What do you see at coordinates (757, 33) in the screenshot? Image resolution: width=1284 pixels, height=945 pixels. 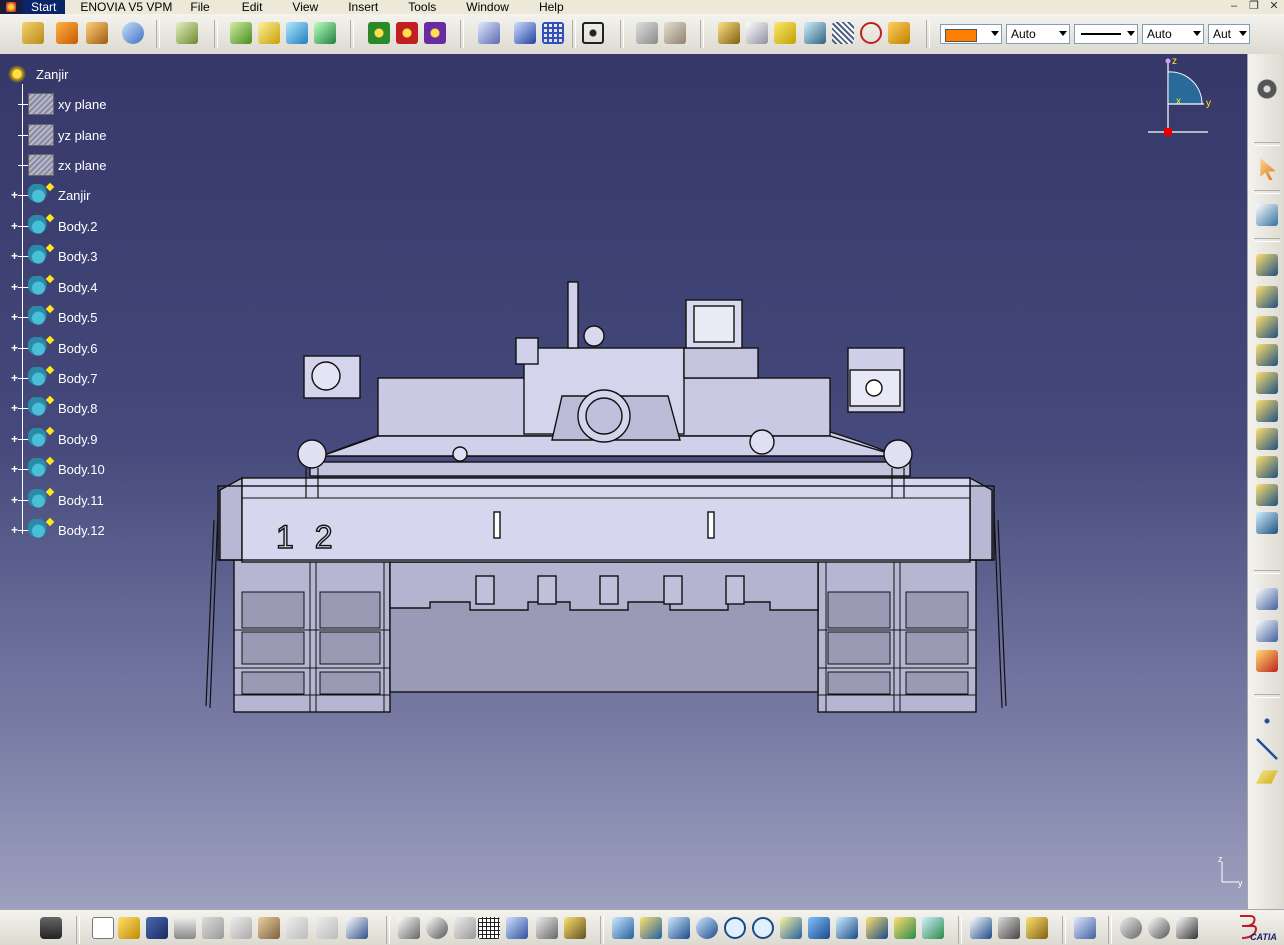 I see `shading-edges-icon` at bounding box center [757, 33].